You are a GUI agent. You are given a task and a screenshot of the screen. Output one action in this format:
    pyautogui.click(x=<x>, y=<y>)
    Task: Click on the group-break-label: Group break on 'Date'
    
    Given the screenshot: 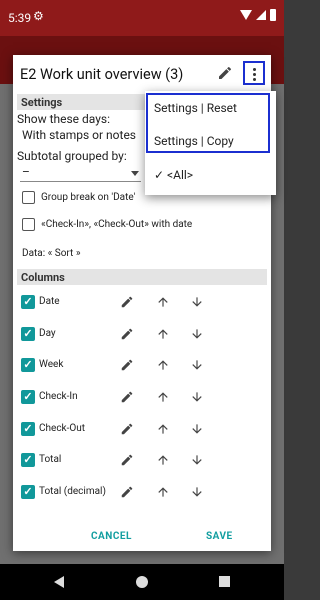 What is the action you would take?
    pyautogui.click(x=88, y=197)
    